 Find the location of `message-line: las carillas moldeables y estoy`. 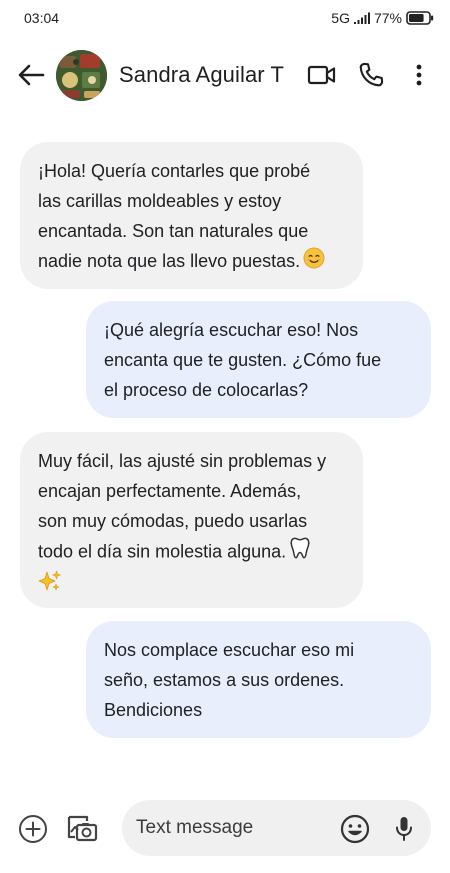

message-line: las carillas moldeables y estoy is located at coordinates (160, 201).